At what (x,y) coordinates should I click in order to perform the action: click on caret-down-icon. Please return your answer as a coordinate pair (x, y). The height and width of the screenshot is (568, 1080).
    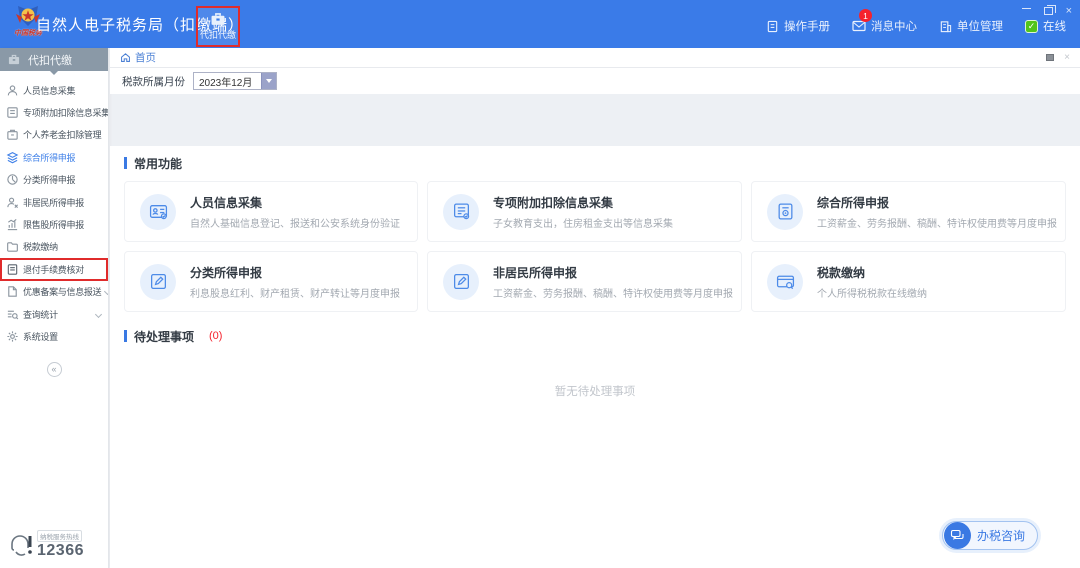
    Looking at the image, I should click on (269, 81).